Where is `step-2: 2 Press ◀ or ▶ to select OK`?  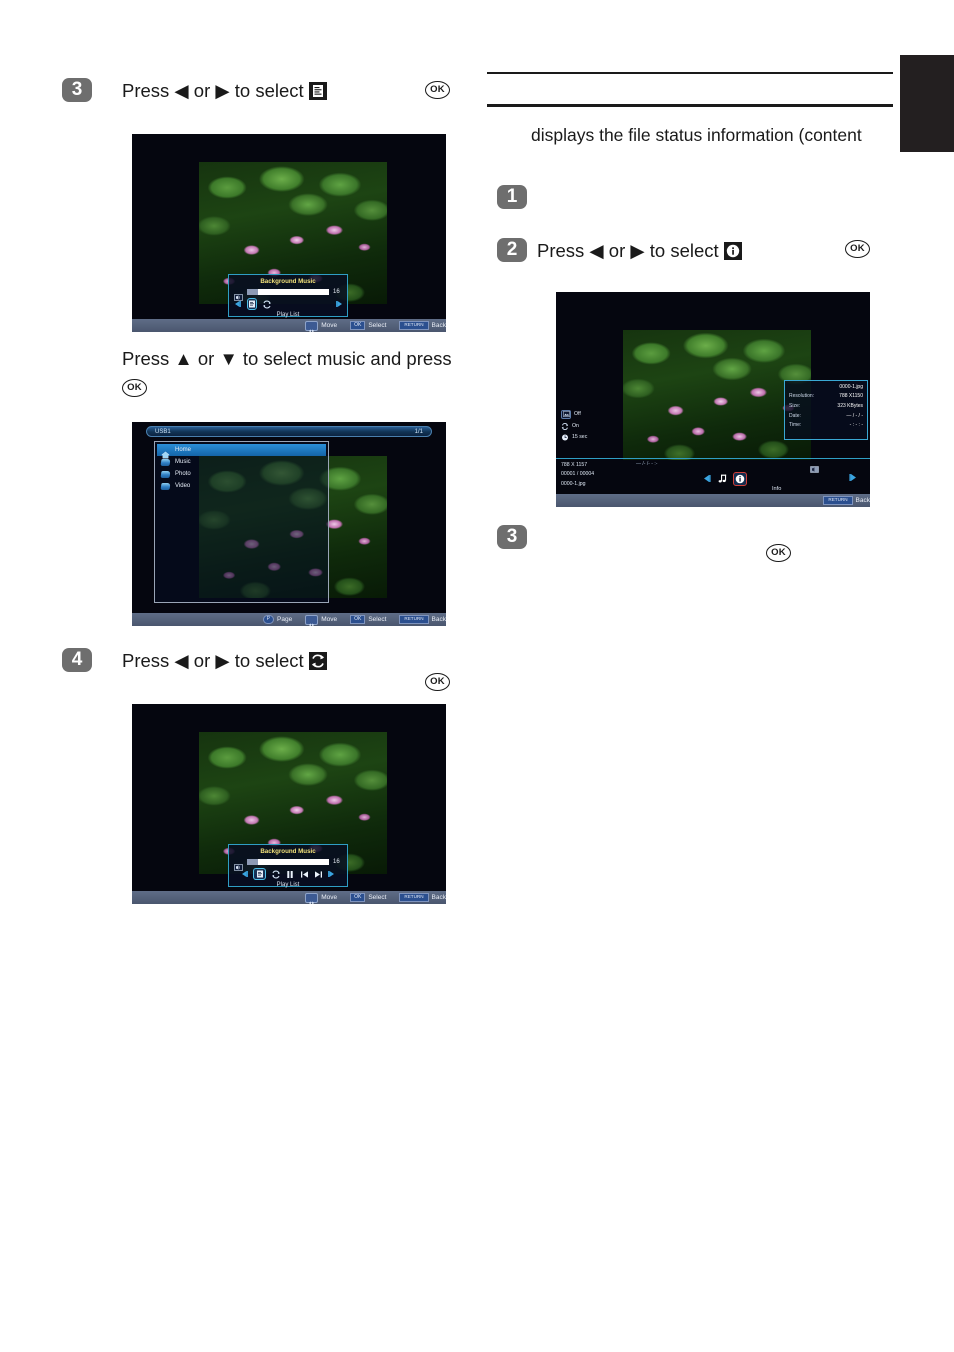 step-2: 2 Press ◀ or ▶ to select OK is located at coordinates (690, 254).